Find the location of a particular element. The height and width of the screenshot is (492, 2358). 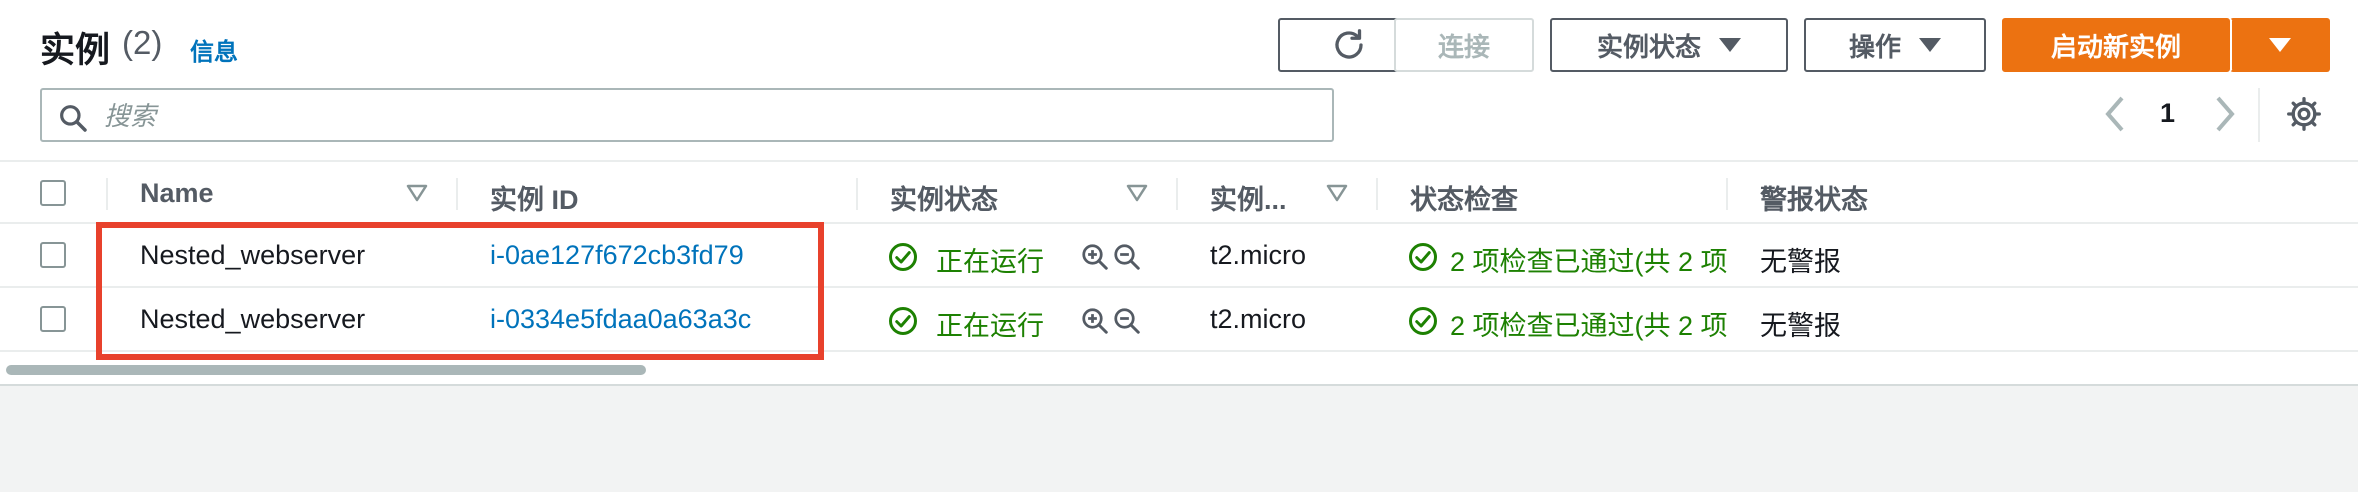

current-page-number: 1 is located at coordinates (2167, 113).